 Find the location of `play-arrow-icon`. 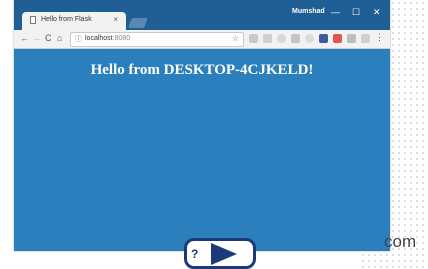

play-arrow-icon is located at coordinates (224, 254).